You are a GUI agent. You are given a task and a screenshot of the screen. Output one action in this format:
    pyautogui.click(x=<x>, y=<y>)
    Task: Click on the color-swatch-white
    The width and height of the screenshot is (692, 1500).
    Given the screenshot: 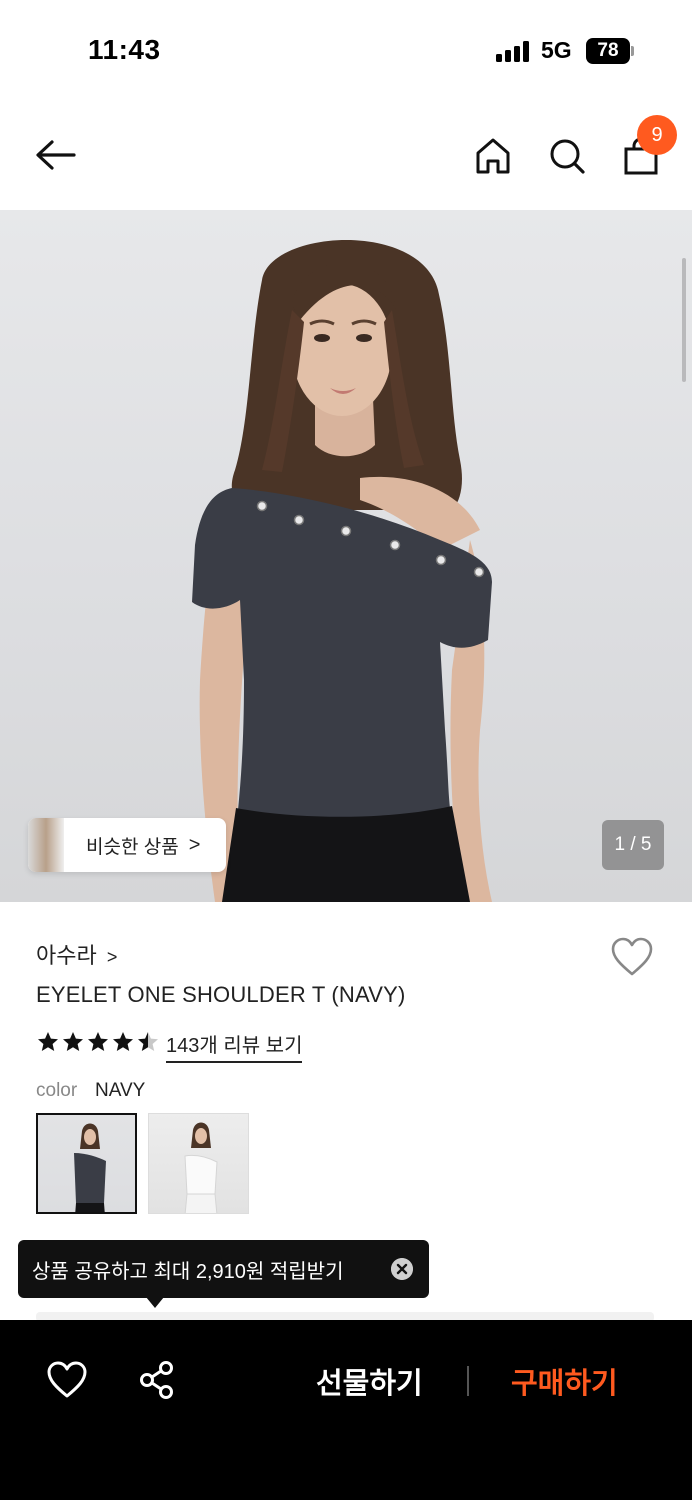 What is the action you would take?
    pyautogui.click(x=198, y=1163)
    